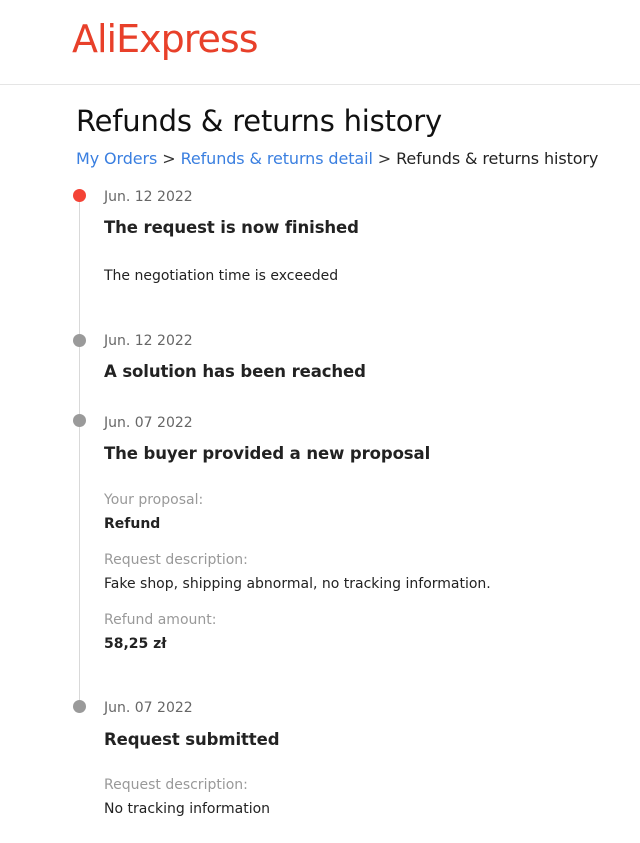  What do you see at coordinates (165, 39) in the screenshot?
I see `aliexpress-logo: AliExpress` at bounding box center [165, 39].